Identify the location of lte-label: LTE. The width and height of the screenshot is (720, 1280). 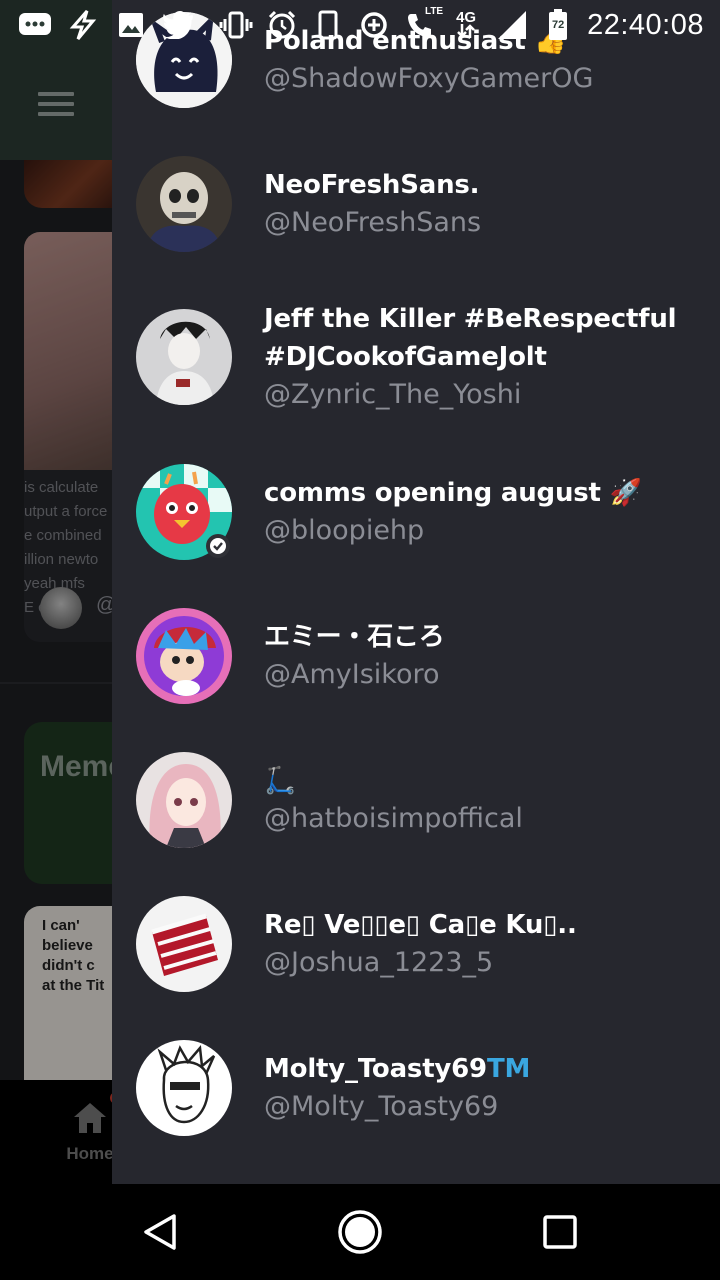
(434, 11).